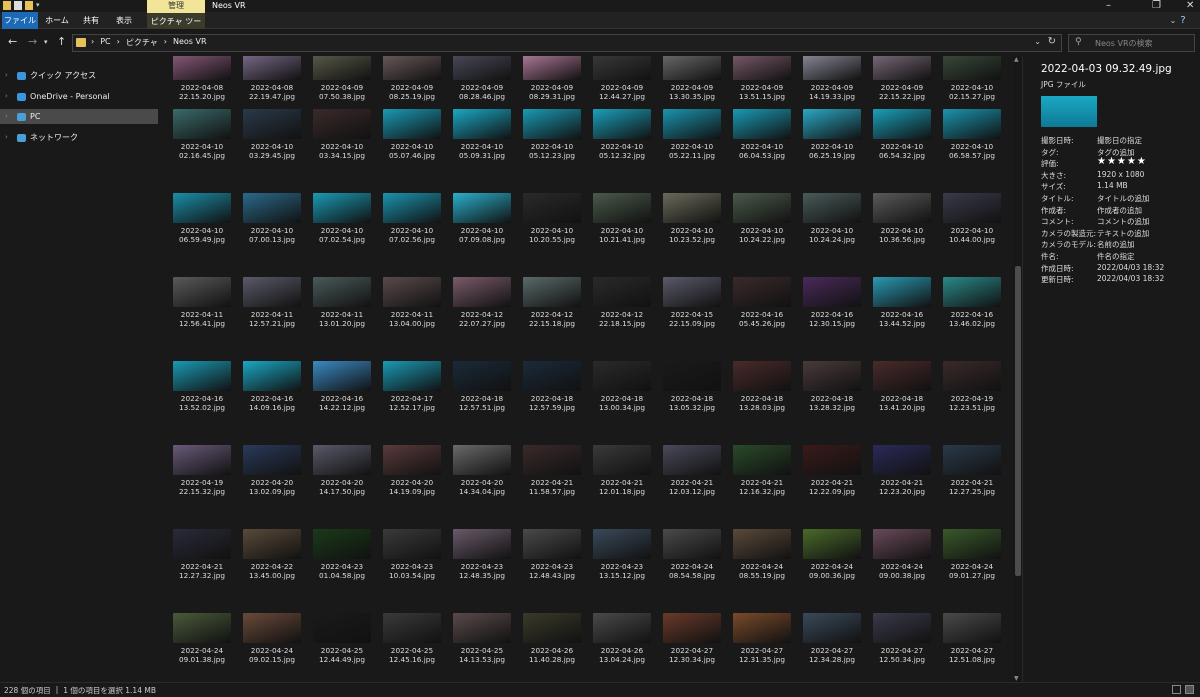  Describe the element at coordinates (412, 81) in the screenshot. I see `file-tile: 2022-04-09 08.25.19.jpg` at that location.